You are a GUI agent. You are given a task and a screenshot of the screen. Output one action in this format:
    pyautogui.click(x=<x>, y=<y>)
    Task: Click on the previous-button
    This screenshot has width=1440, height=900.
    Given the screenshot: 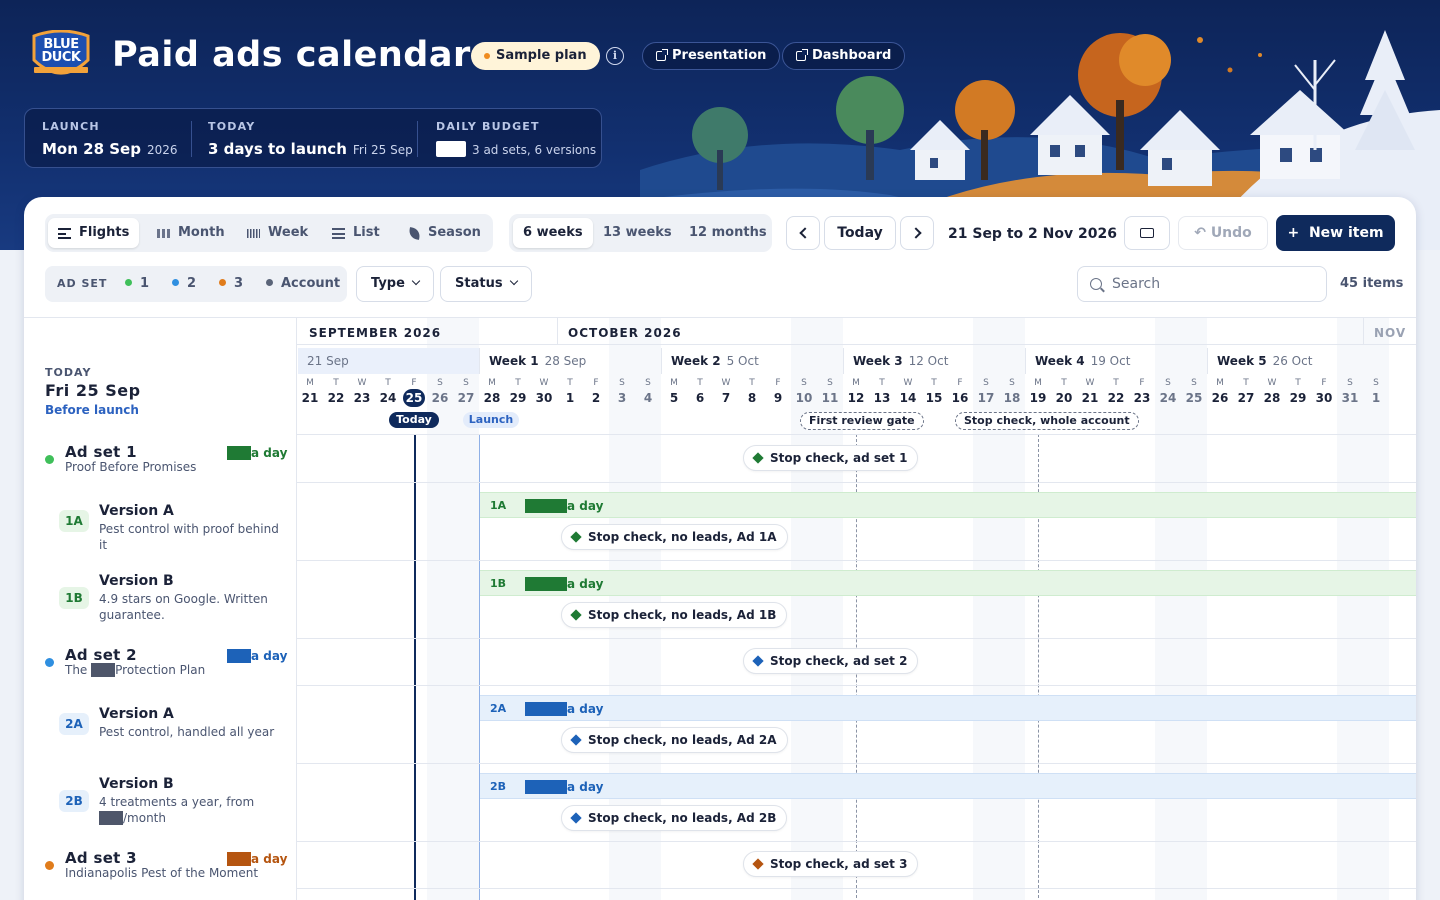 What is the action you would take?
    pyautogui.click(x=803, y=233)
    